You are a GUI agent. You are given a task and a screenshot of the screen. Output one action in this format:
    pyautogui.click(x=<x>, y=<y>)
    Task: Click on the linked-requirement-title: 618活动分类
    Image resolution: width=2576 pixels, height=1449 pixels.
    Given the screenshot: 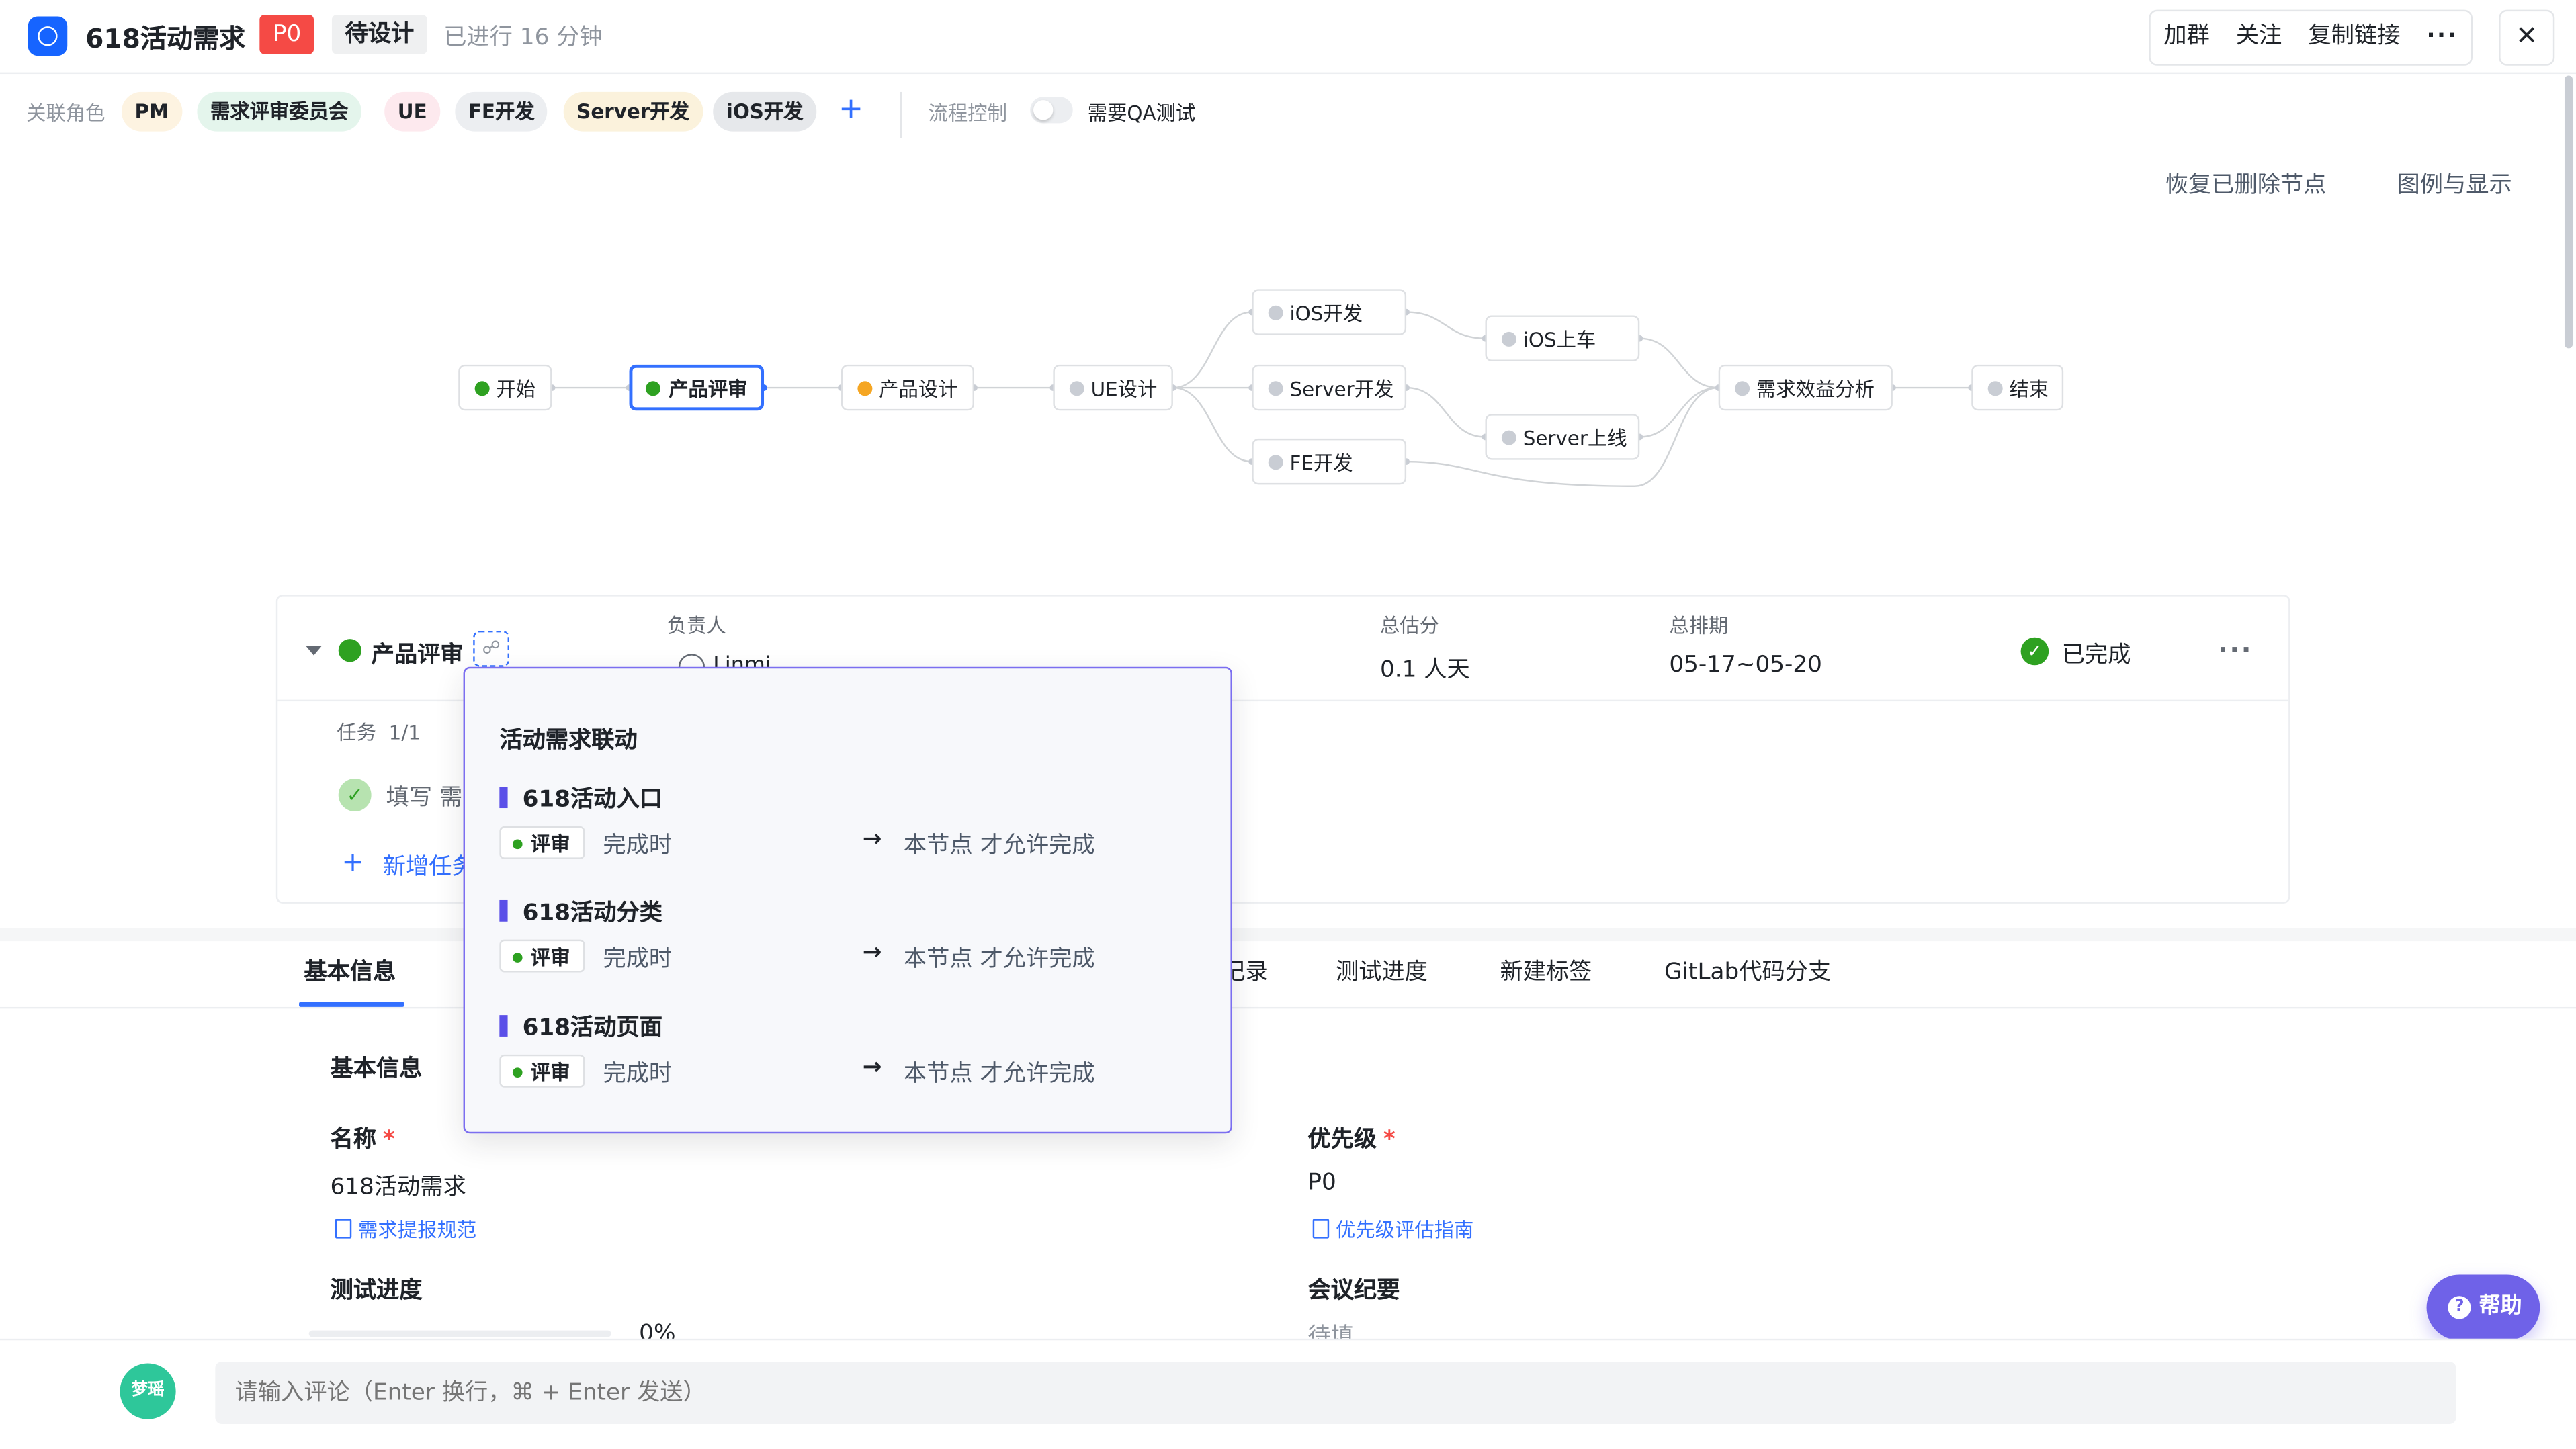 What is the action you would take?
    pyautogui.click(x=580, y=912)
    